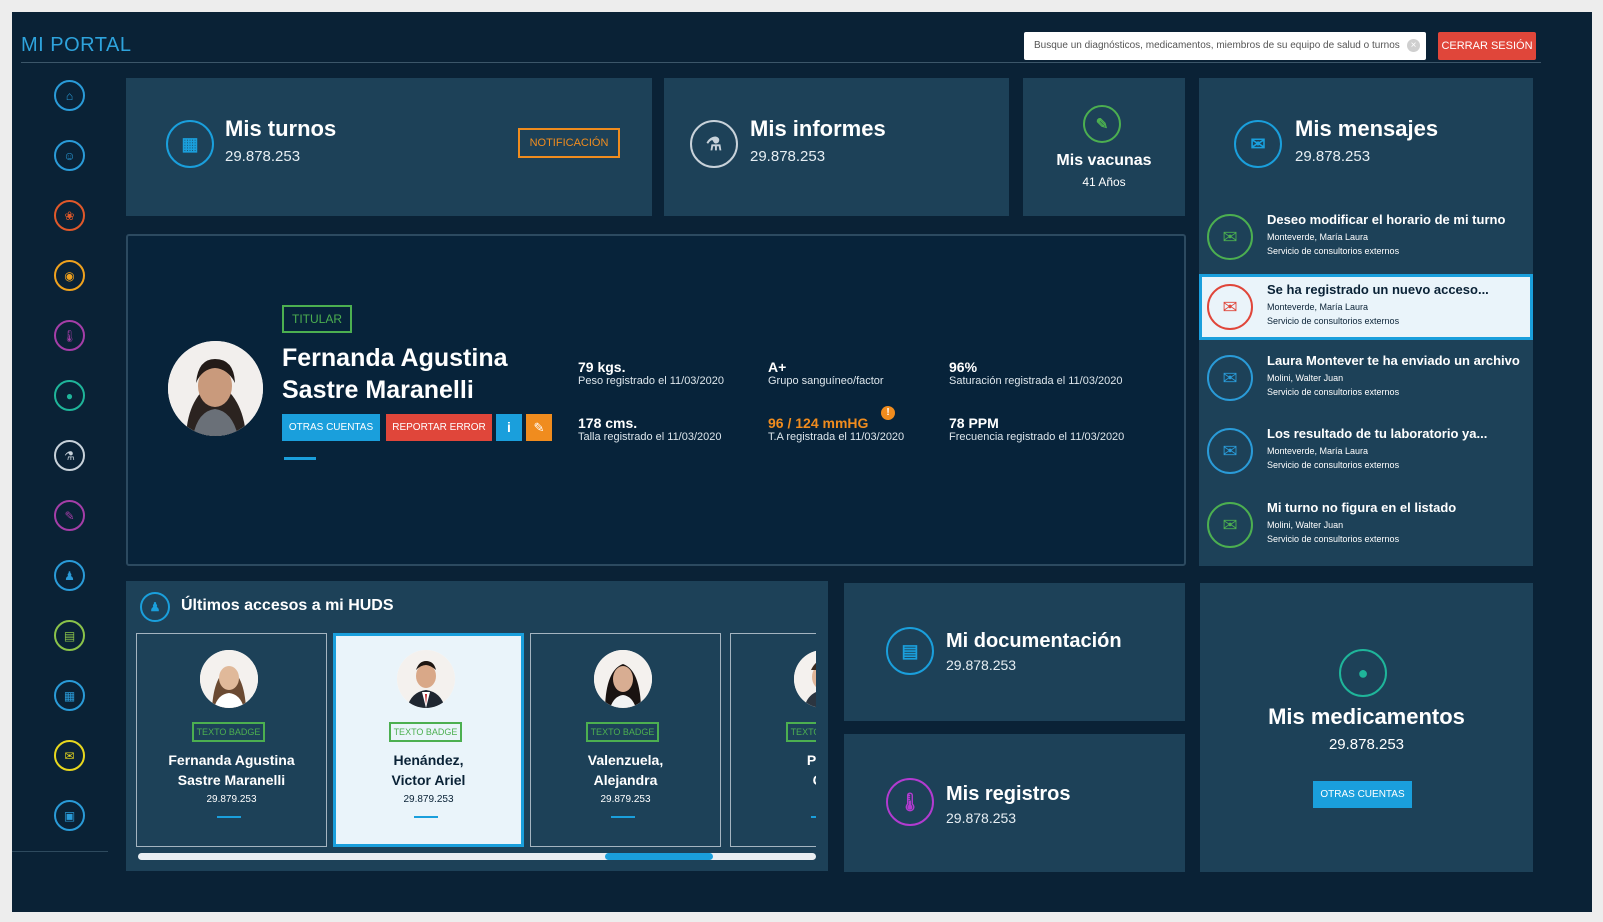  Describe the element at coordinates (811, 760) in the screenshot. I see `person-name-line1: Perez` at that location.